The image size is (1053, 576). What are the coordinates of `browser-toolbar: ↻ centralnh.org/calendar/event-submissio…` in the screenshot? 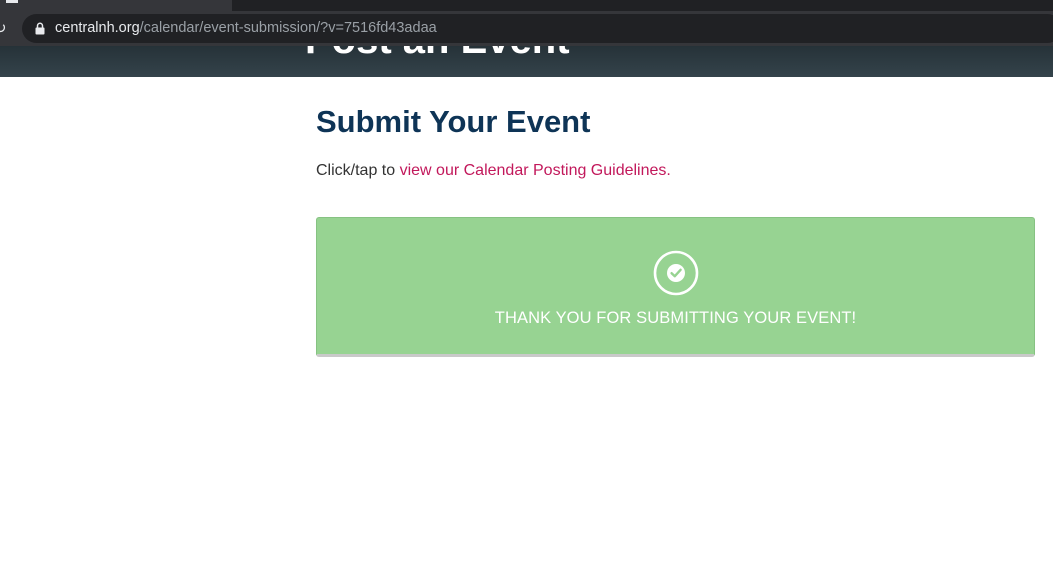 It's located at (526, 28).